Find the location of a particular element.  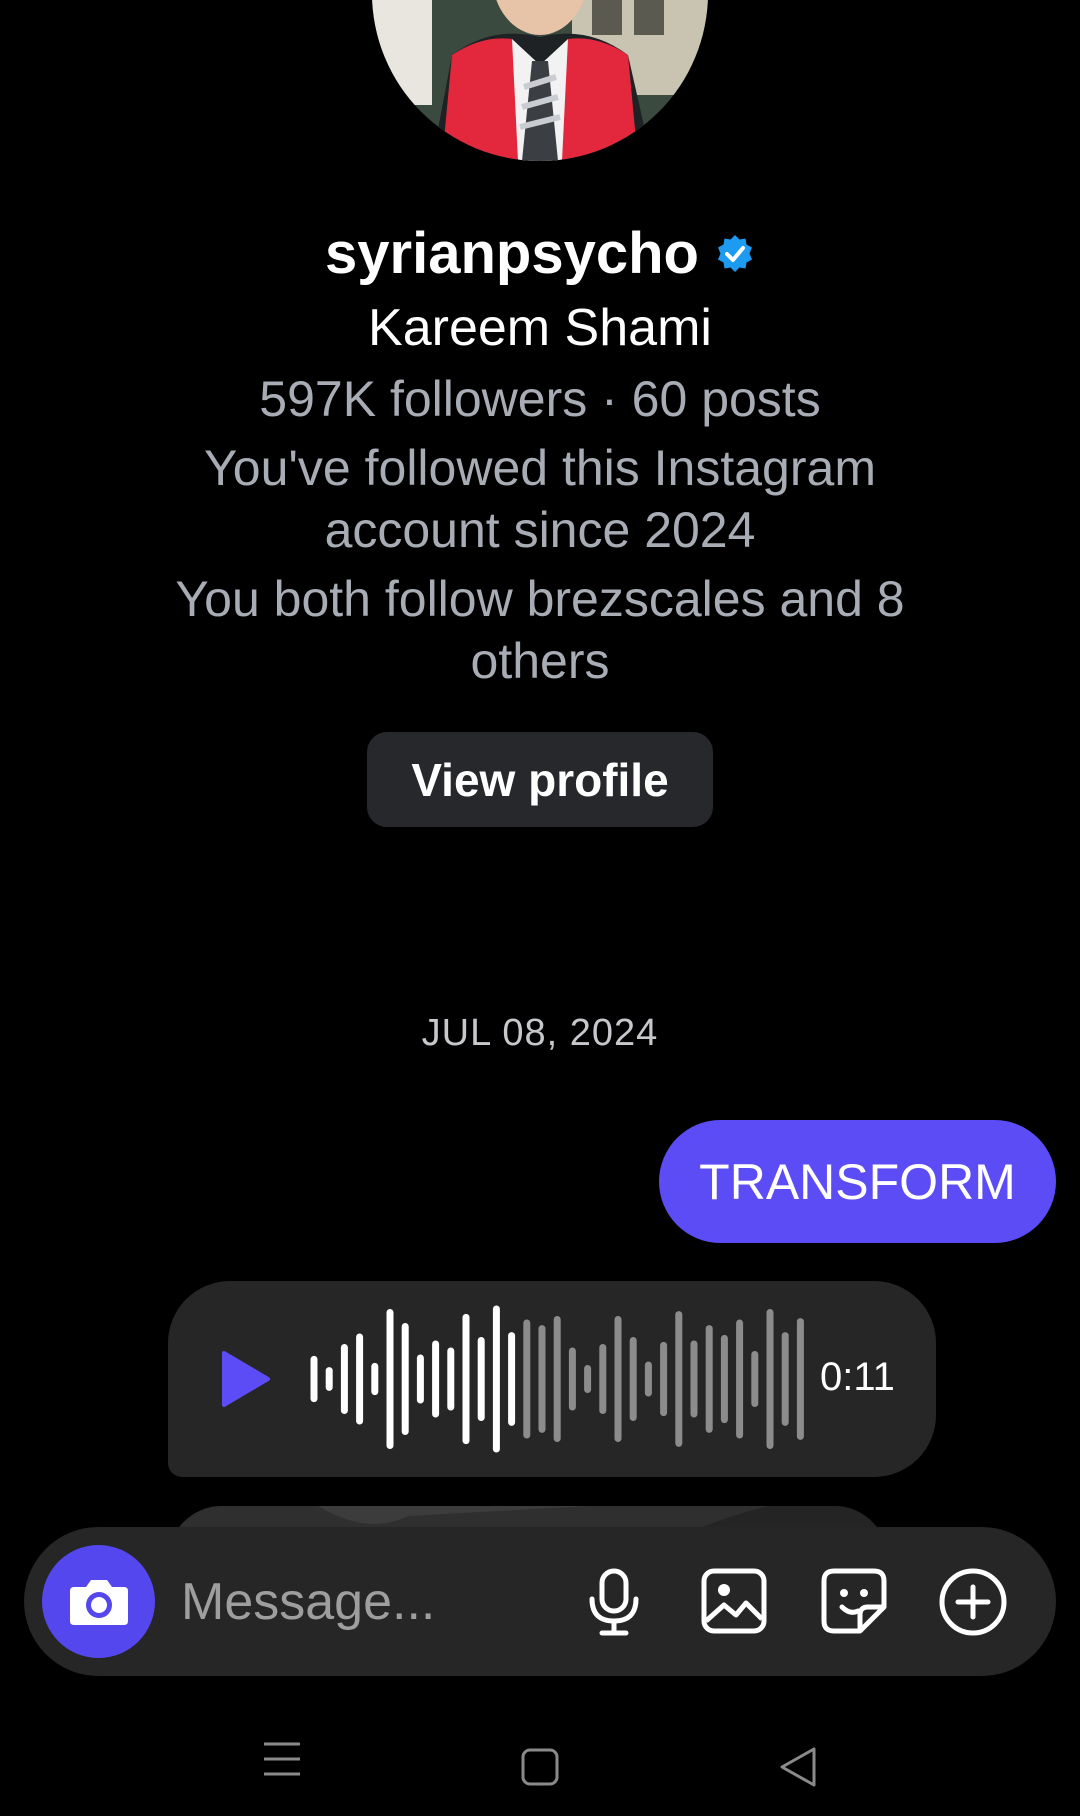

gallery-icon is located at coordinates (734, 1601).